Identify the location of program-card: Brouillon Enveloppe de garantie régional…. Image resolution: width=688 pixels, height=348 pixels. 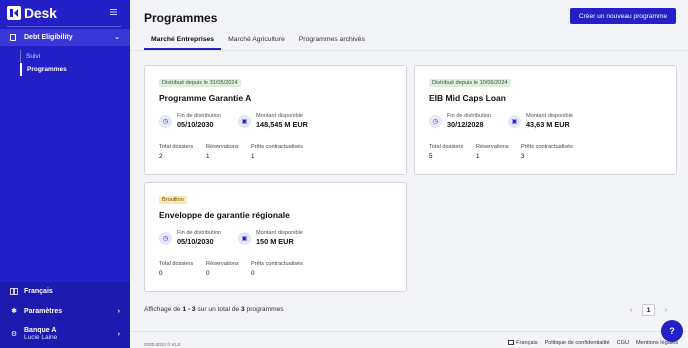
(275, 237).